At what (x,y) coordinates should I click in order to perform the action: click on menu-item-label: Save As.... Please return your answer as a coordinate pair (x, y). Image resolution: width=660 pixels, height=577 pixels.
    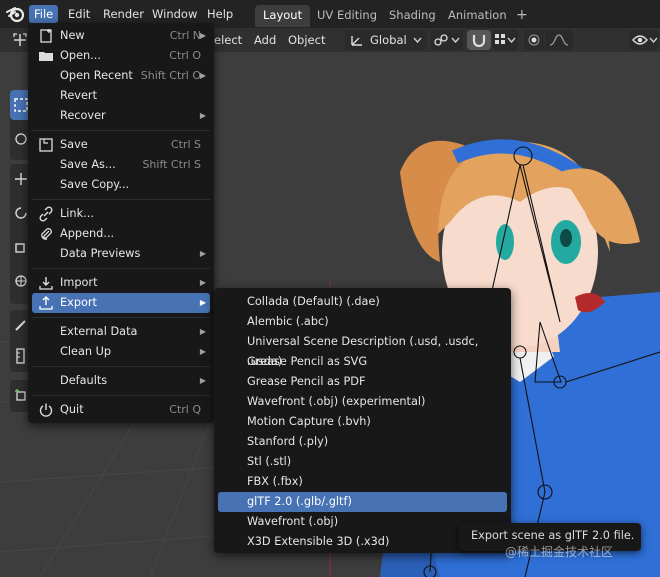
    Looking at the image, I should click on (88, 164).